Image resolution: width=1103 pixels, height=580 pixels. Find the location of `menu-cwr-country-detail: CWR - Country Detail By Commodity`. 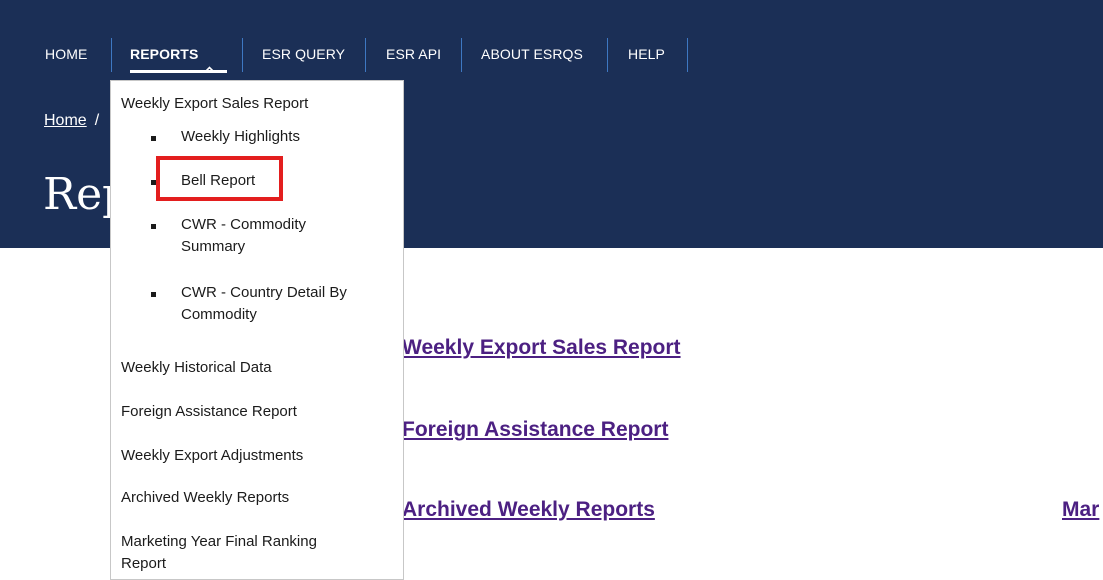

menu-cwr-country-detail: CWR - Country Detail By Commodity is located at coordinates (286, 304).